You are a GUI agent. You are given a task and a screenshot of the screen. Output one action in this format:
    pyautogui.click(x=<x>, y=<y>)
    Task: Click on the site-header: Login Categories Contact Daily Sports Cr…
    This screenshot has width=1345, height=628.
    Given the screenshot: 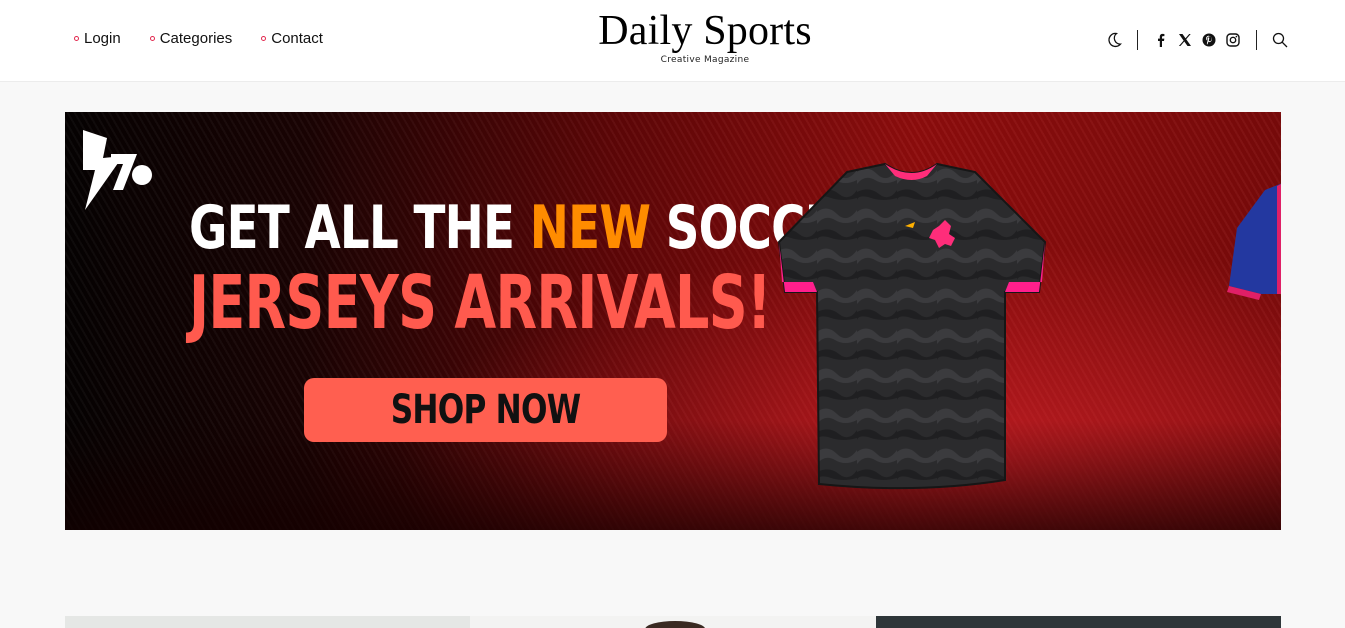 What is the action you would take?
    pyautogui.click(x=672, y=41)
    